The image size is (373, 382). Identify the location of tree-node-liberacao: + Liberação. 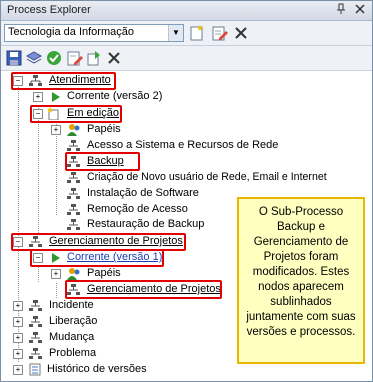
(111, 322).